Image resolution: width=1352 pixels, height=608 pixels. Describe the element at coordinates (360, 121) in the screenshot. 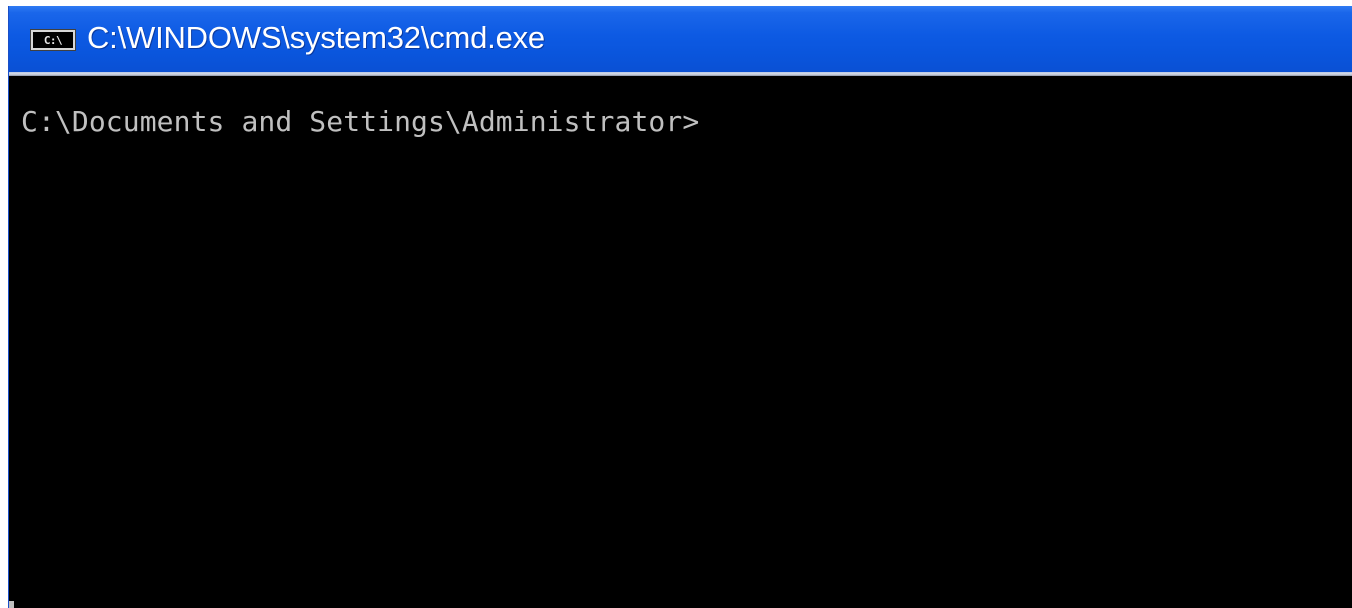

I see `command-prompt: C:\Documents and Settings\Administrator>` at that location.